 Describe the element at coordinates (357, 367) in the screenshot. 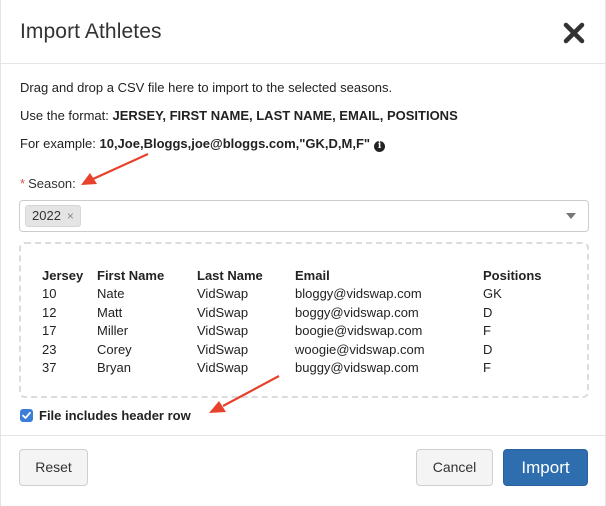

I see `cell-email: buggy@vidswap.com` at that location.